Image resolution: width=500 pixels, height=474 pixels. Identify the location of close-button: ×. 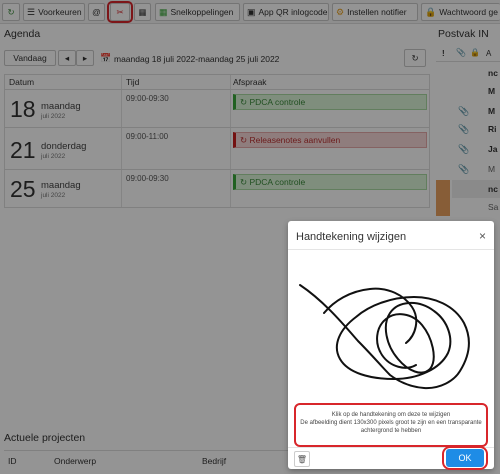
(482, 236).